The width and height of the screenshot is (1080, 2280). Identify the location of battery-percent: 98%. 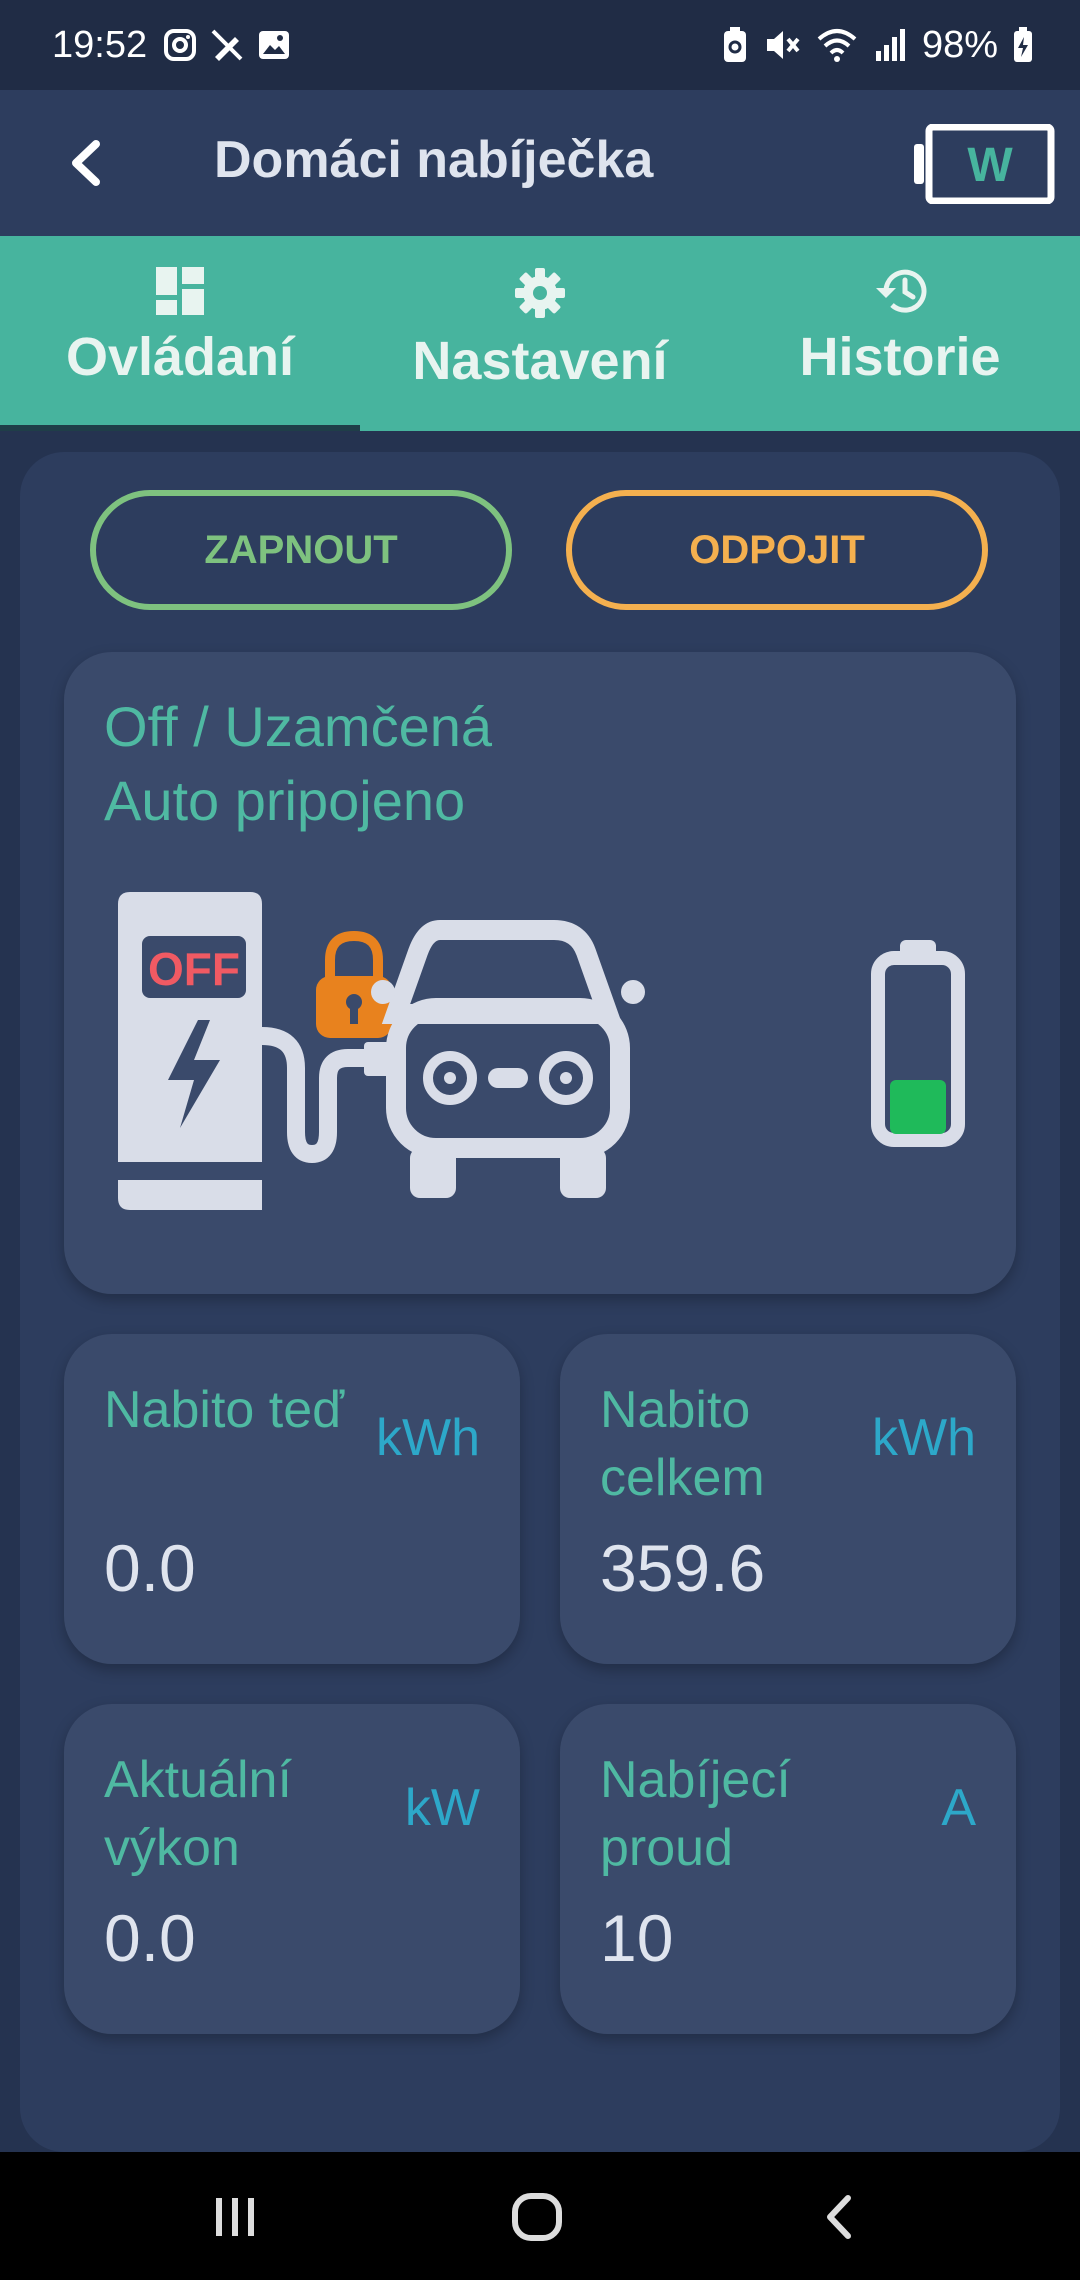
(959, 44).